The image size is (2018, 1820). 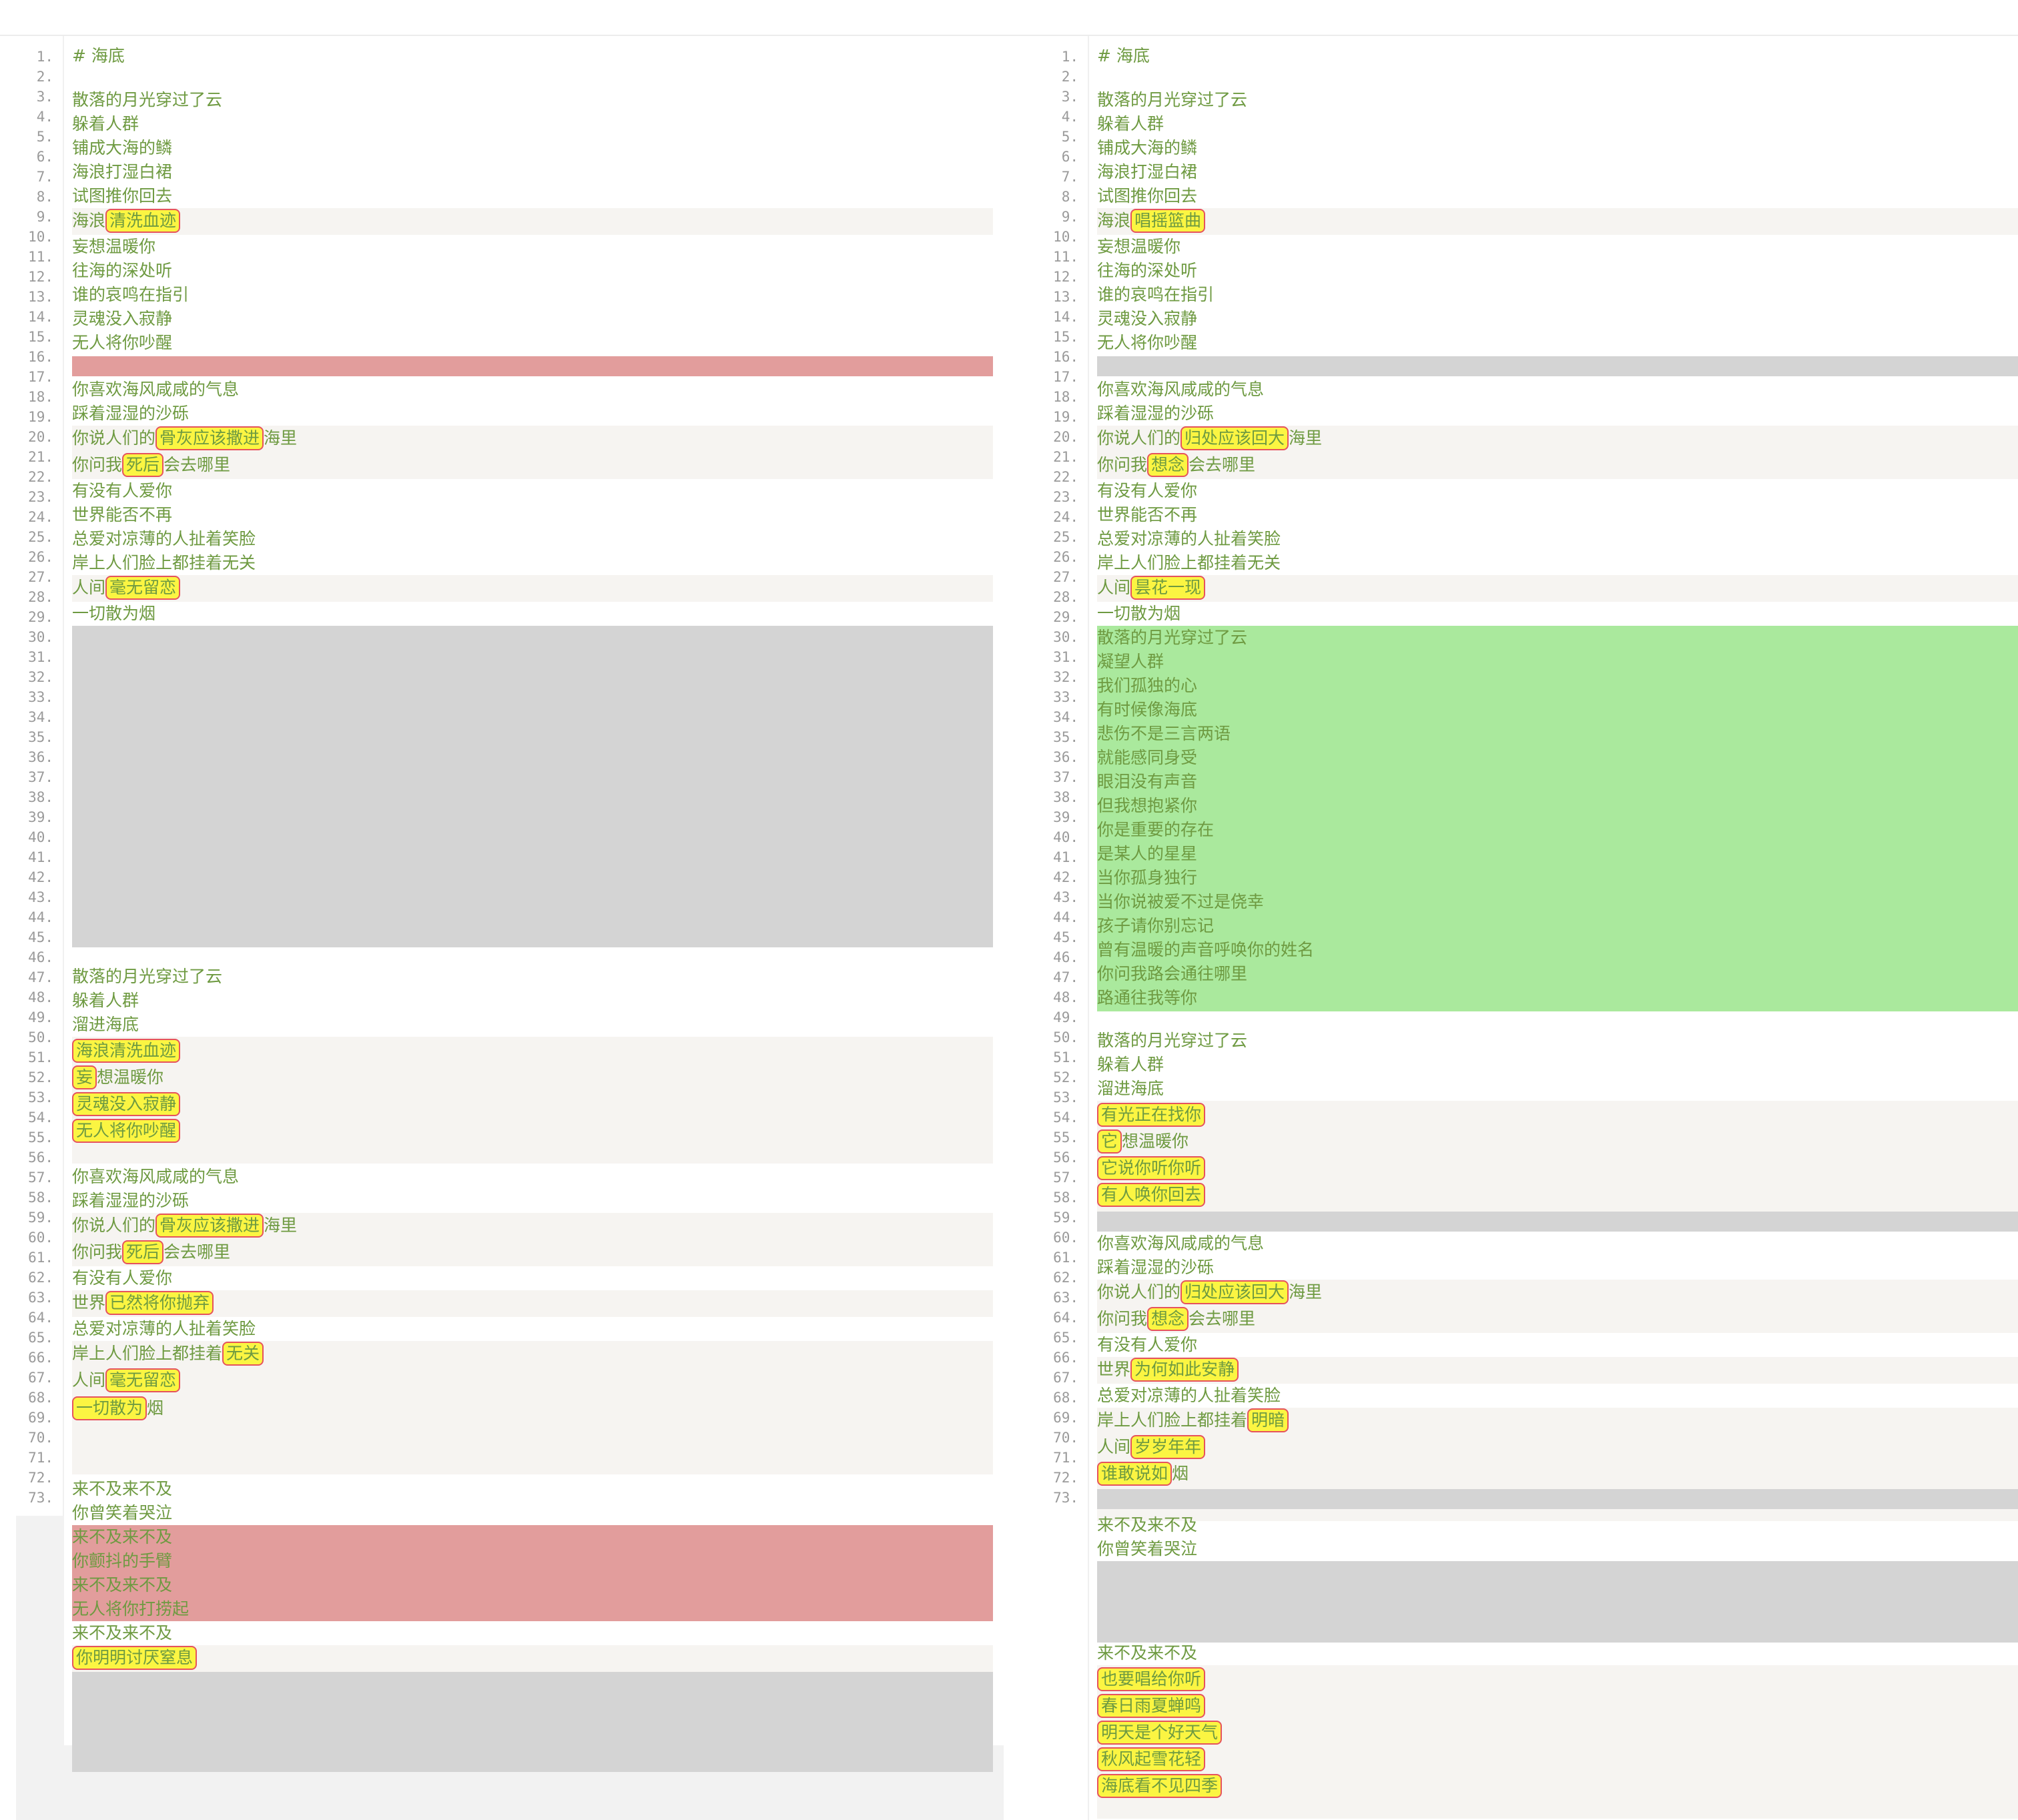 What do you see at coordinates (1065, 337) in the screenshot?
I see `line-number: 15.` at bounding box center [1065, 337].